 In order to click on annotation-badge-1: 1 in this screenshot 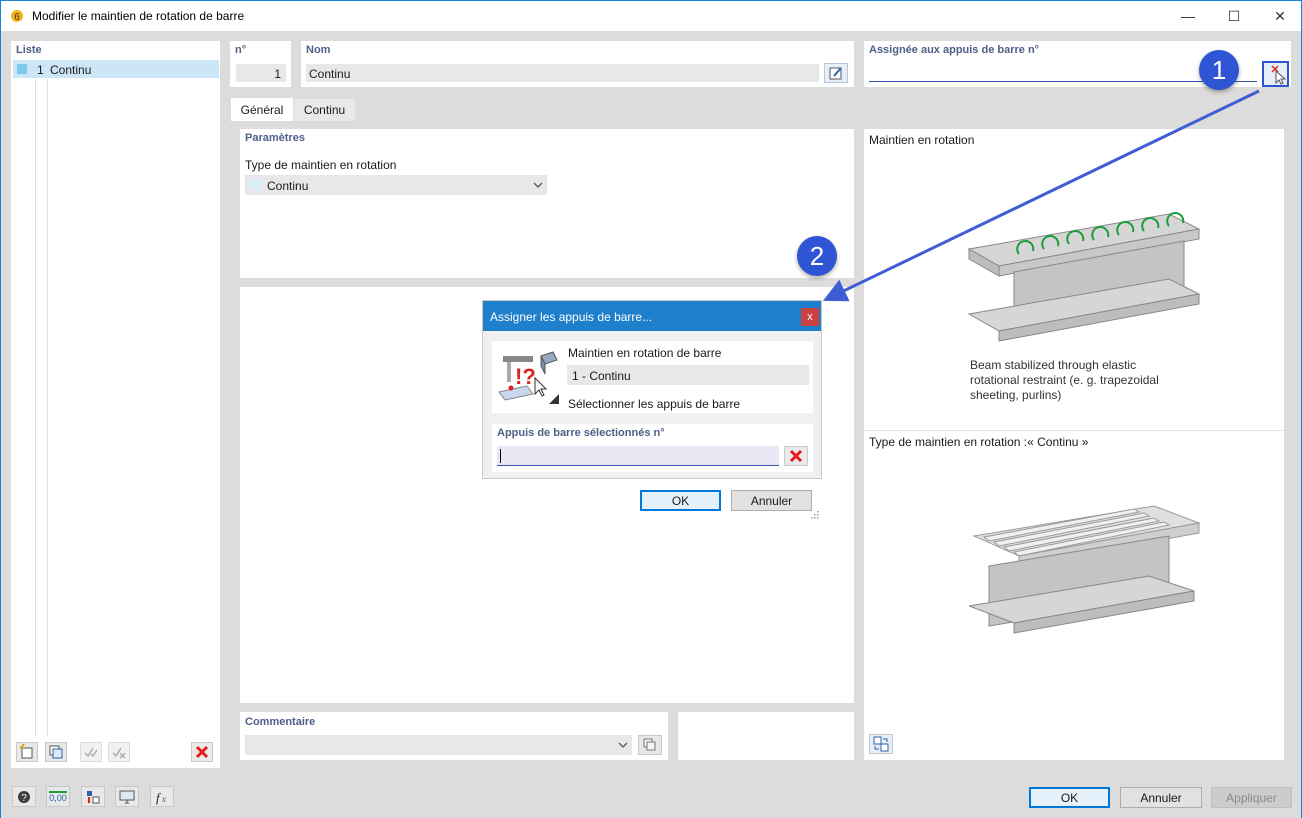, I will do `click(1219, 70)`.